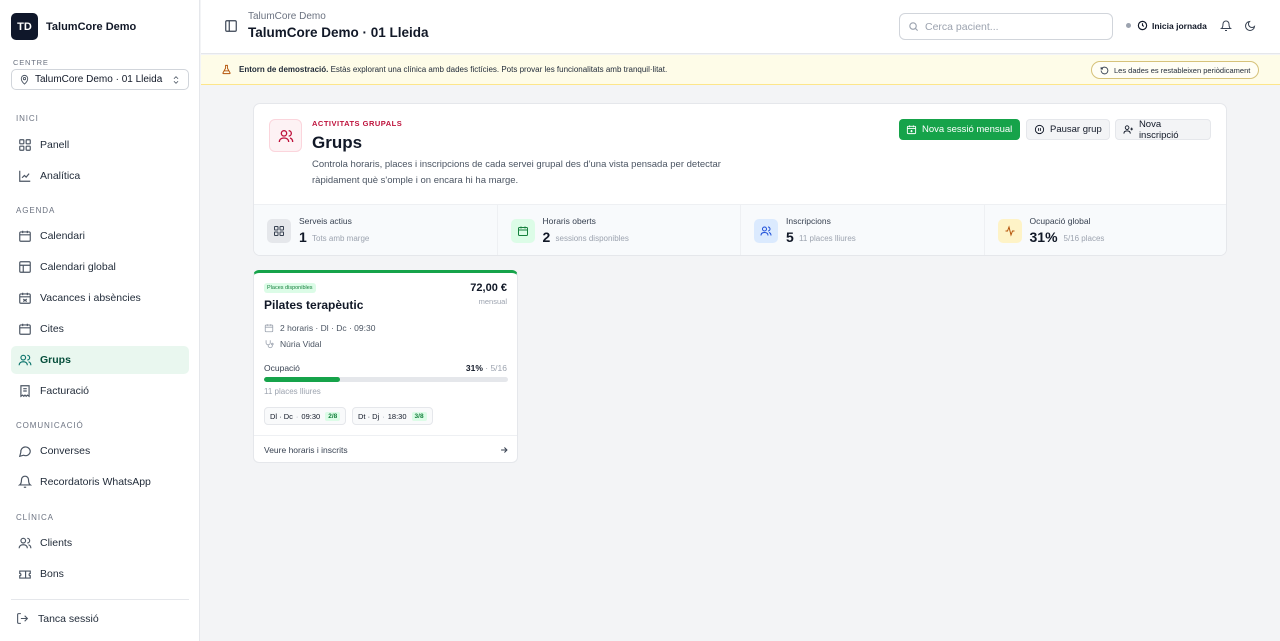 The image size is (1280, 641). I want to click on logout-button: Tanca sessió, so click(57, 618).